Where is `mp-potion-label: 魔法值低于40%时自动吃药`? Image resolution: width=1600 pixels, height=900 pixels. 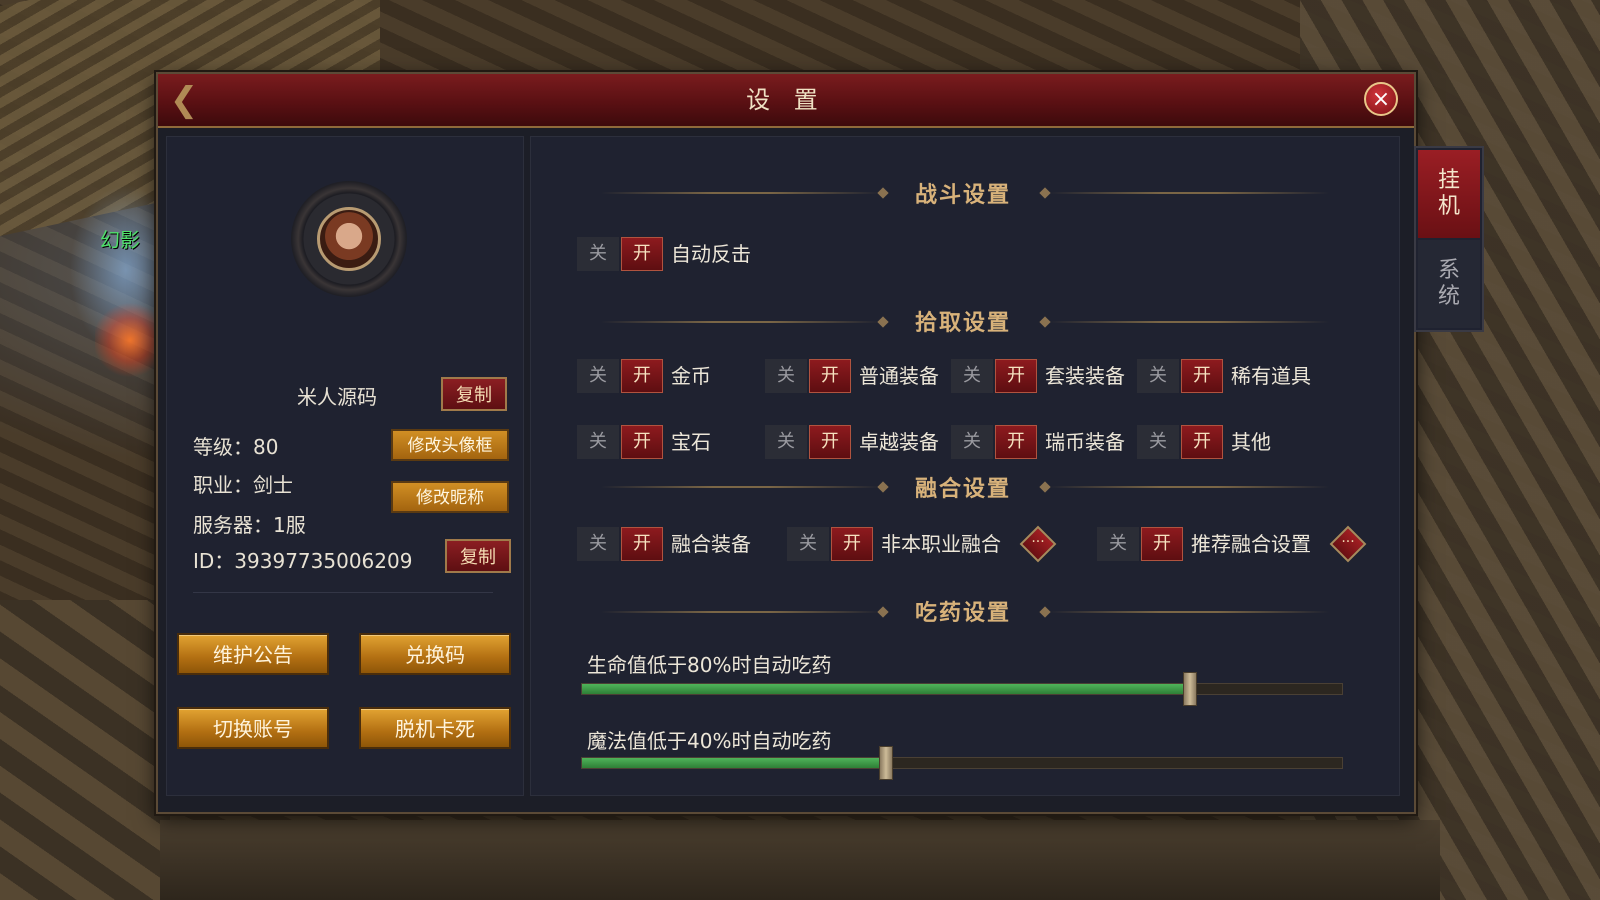
mp-potion-label: 魔法值低于40%时自动吃药 is located at coordinates (709, 741).